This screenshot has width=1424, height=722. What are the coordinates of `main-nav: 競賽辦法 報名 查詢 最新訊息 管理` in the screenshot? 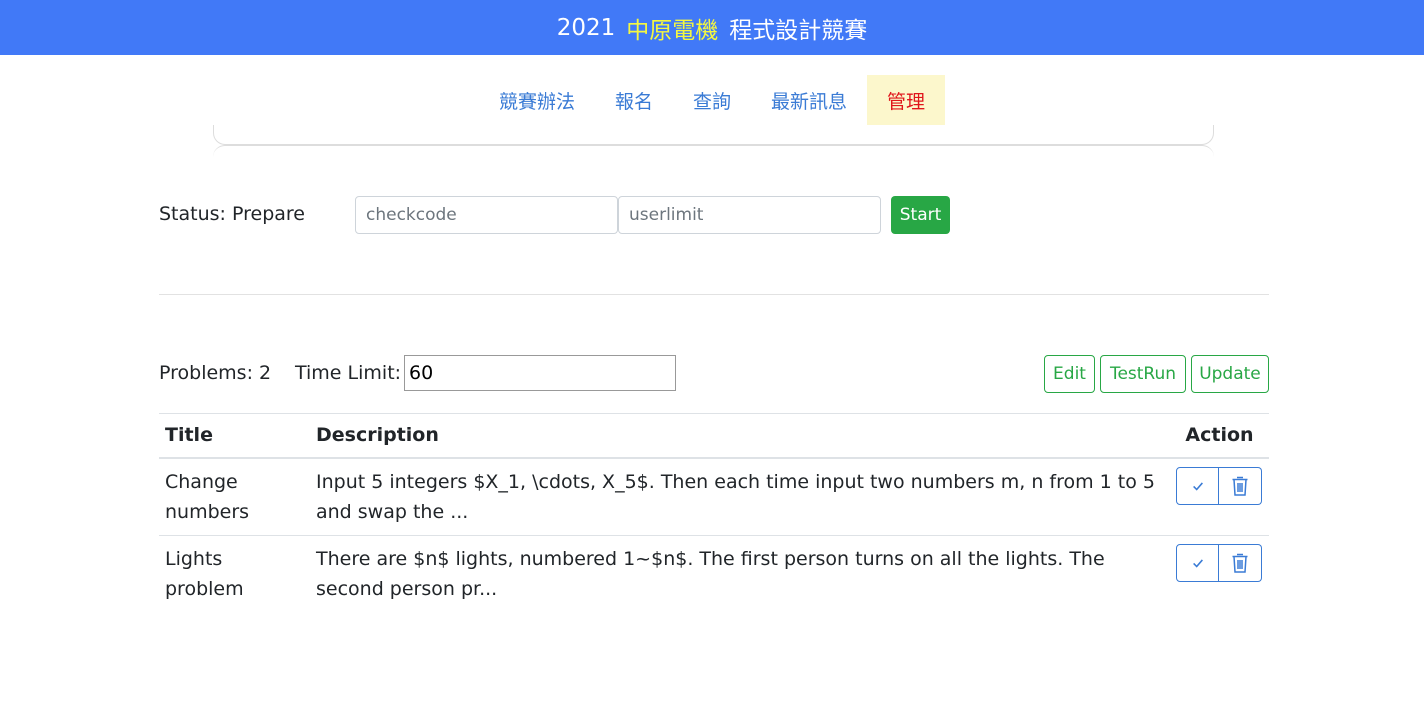 It's located at (712, 100).